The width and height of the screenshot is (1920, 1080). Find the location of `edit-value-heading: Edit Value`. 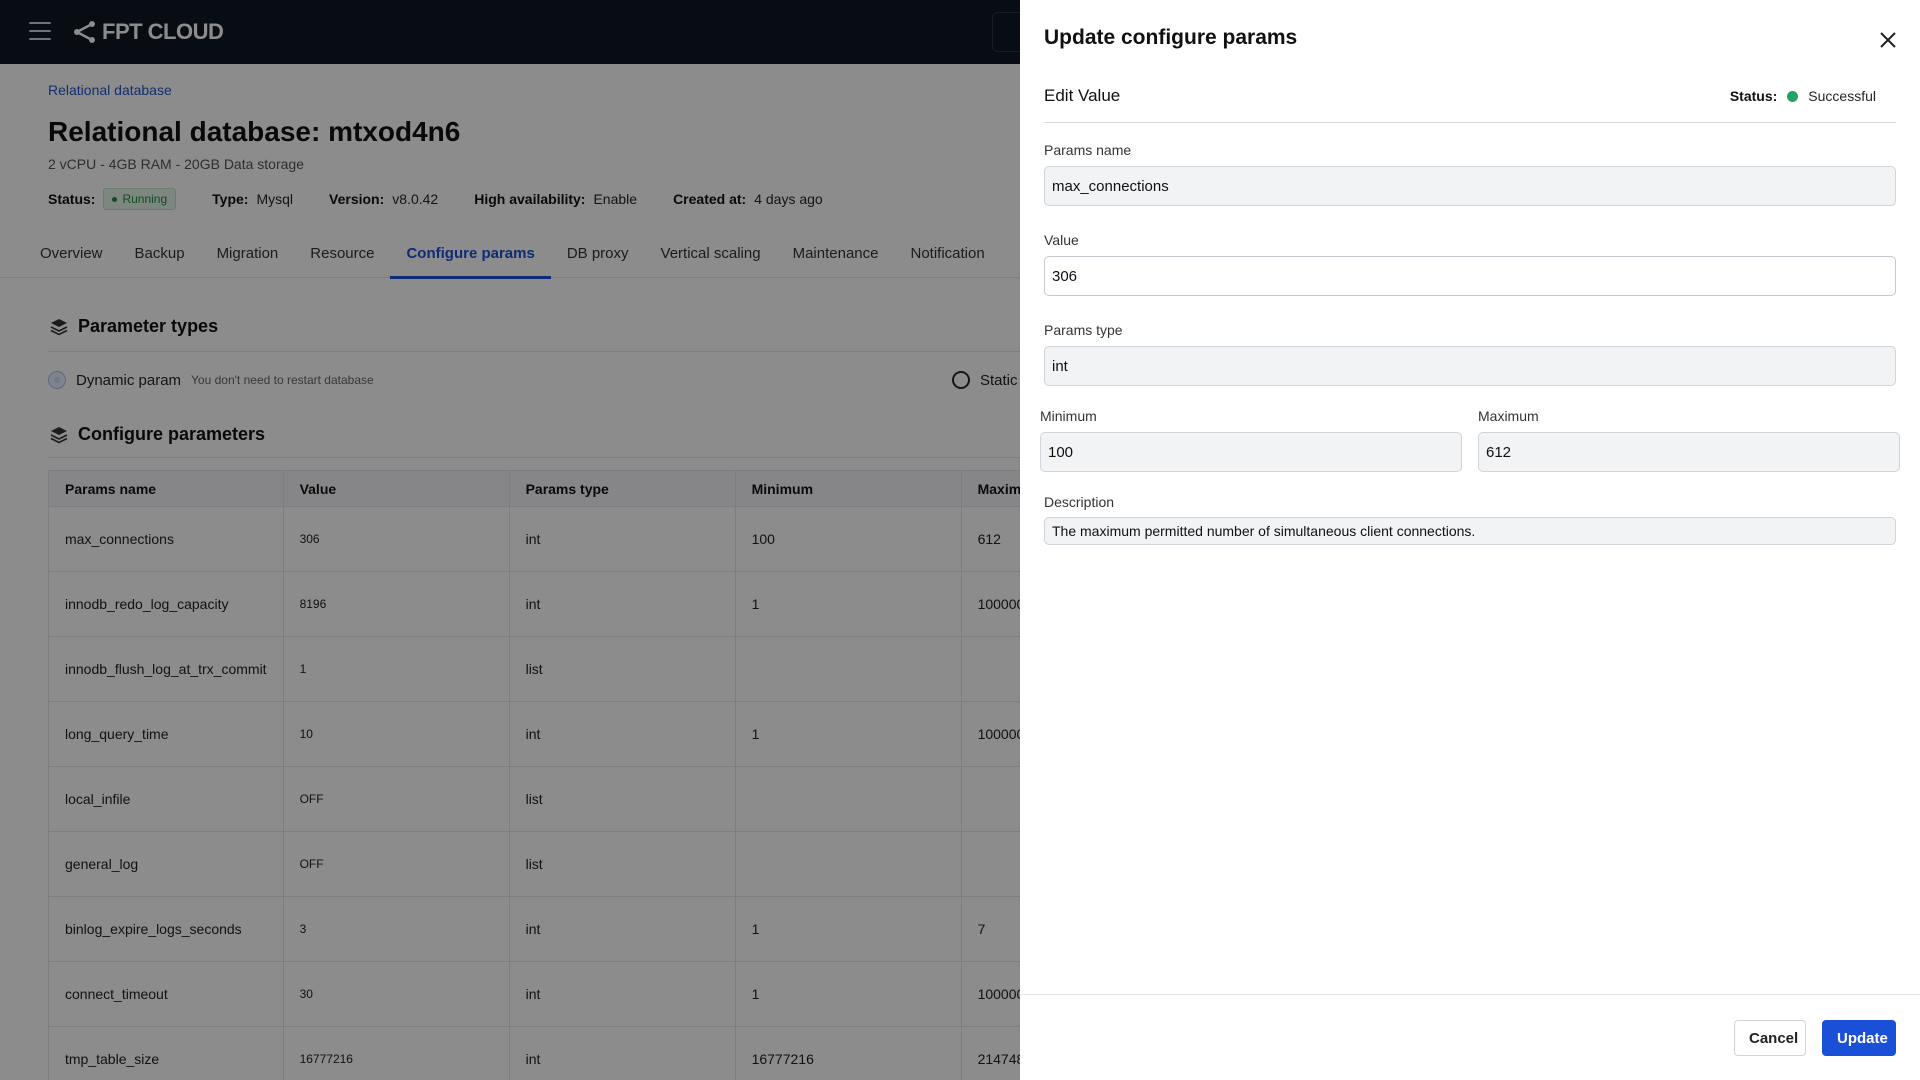

edit-value-heading: Edit Value is located at coordinates (1082, 95).